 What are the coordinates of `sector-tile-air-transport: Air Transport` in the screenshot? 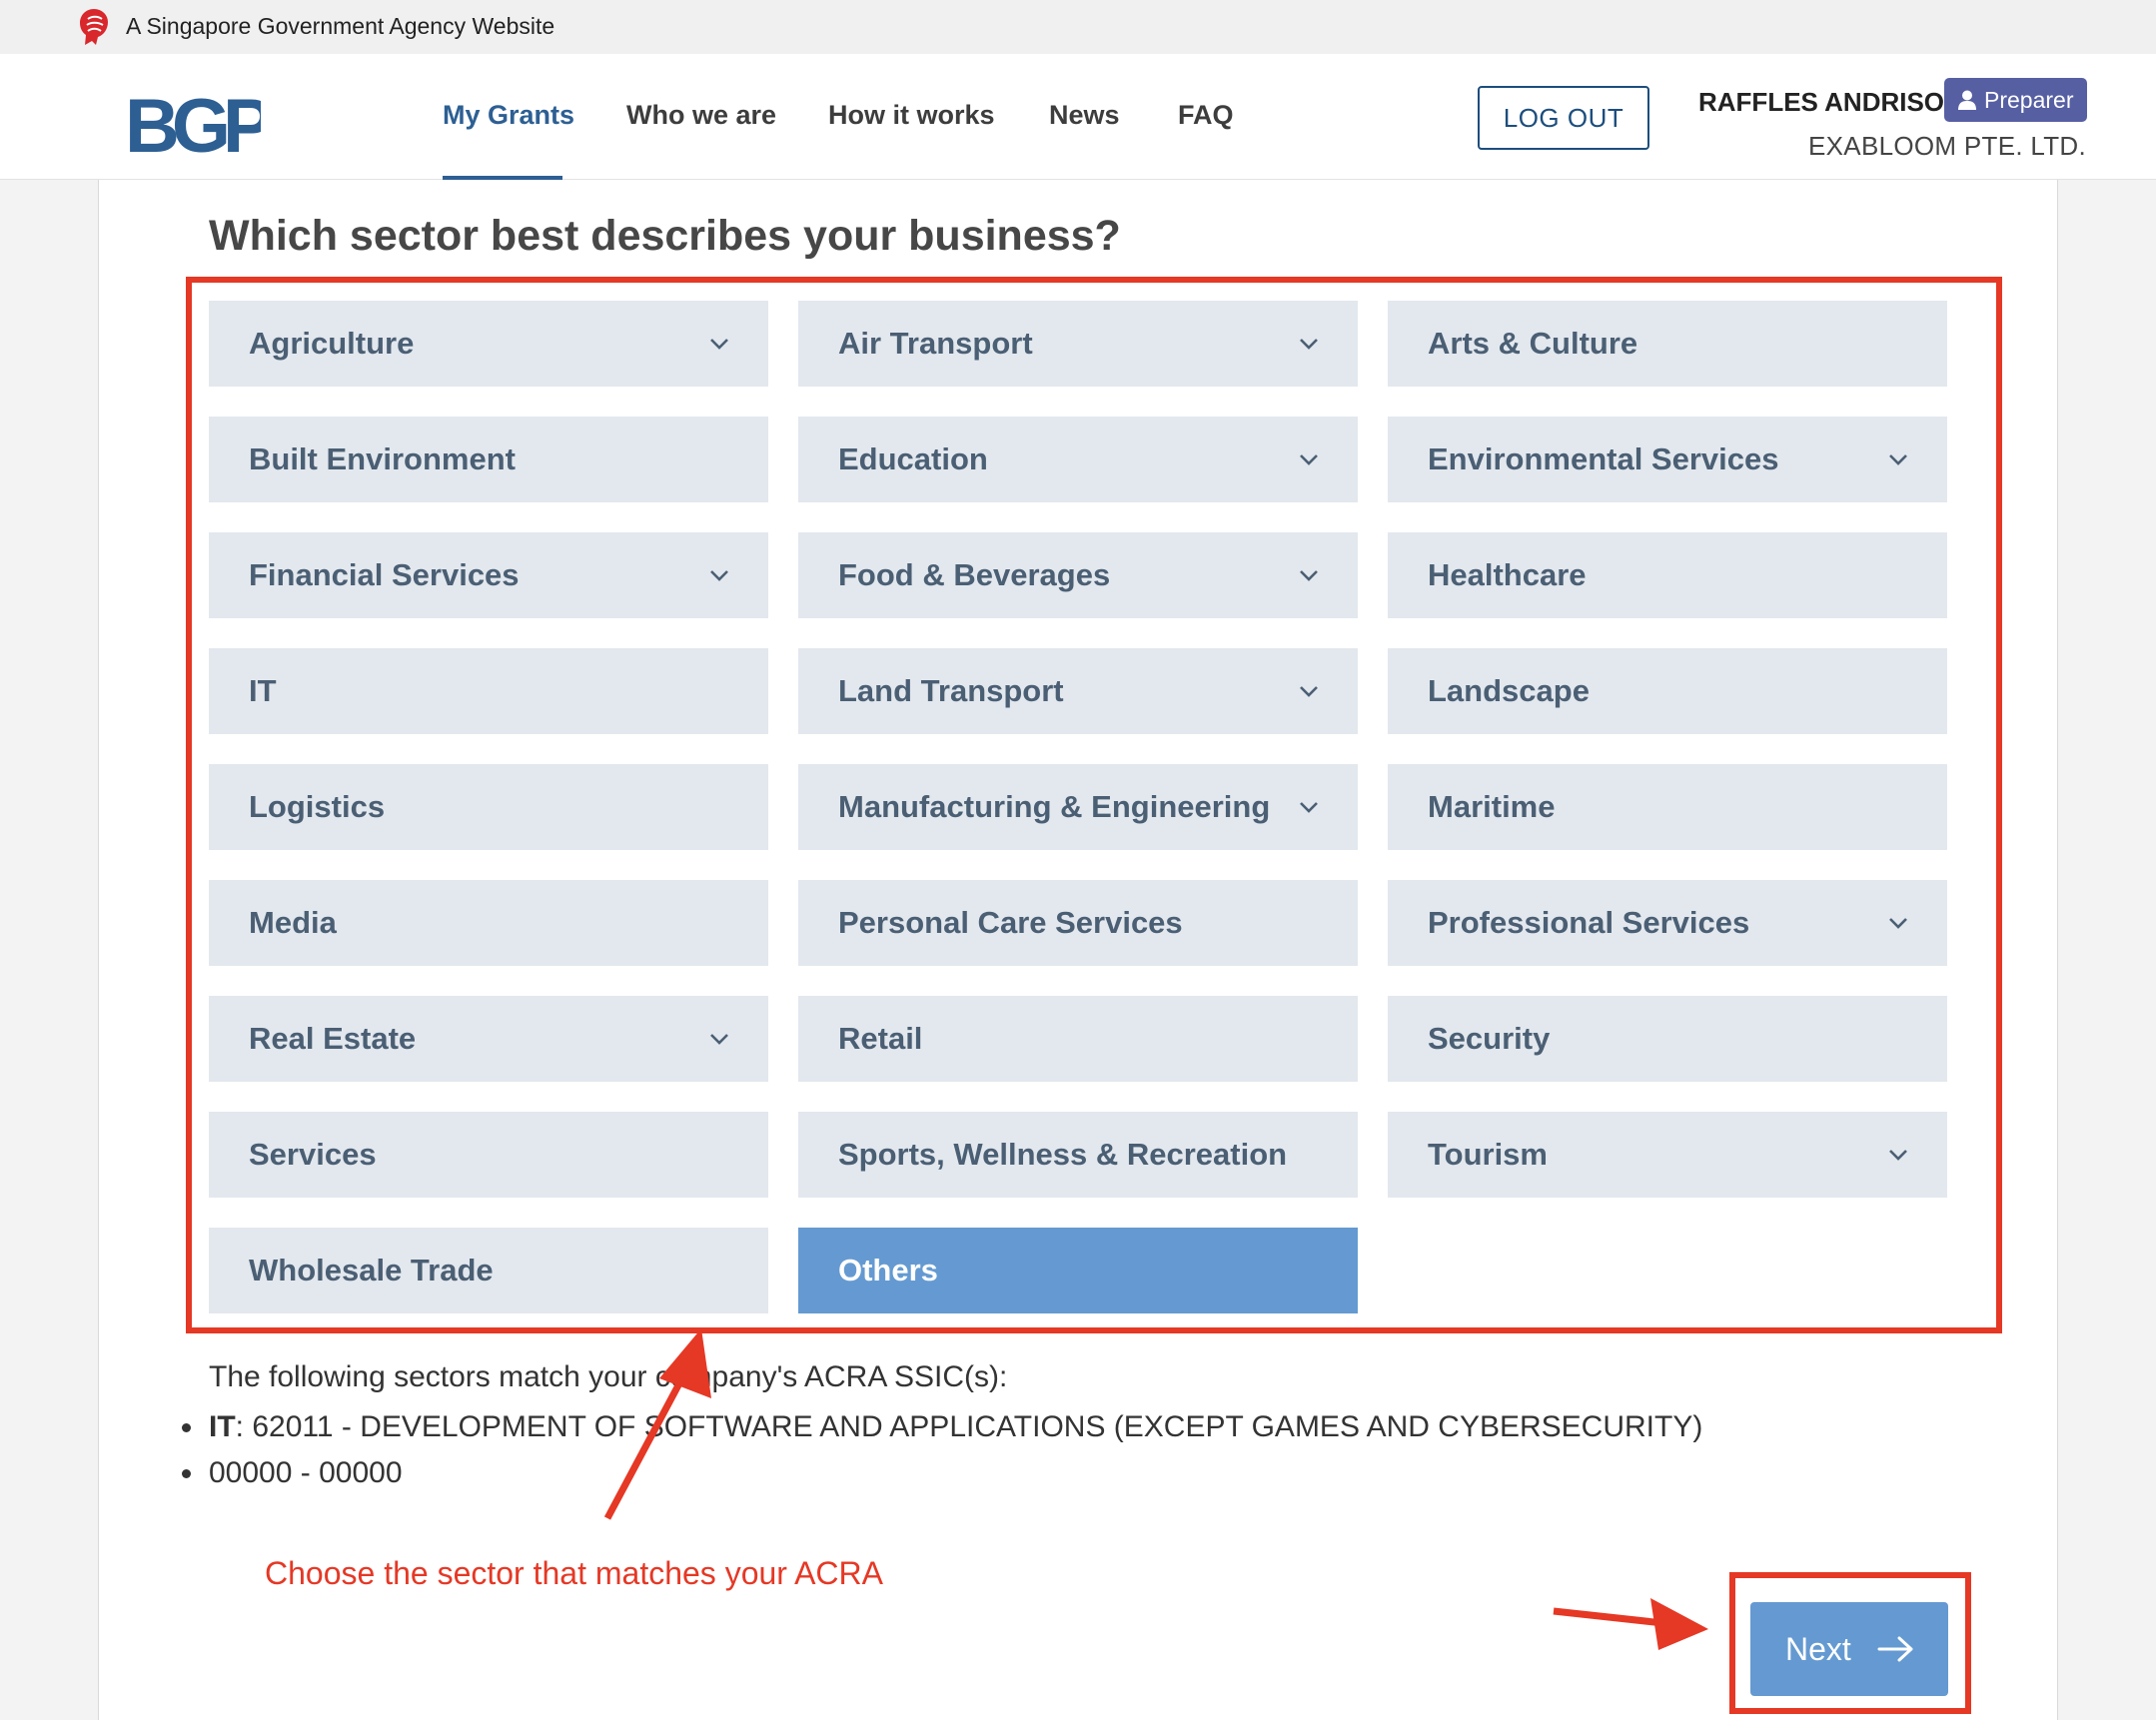 It's located at (1078, 344).